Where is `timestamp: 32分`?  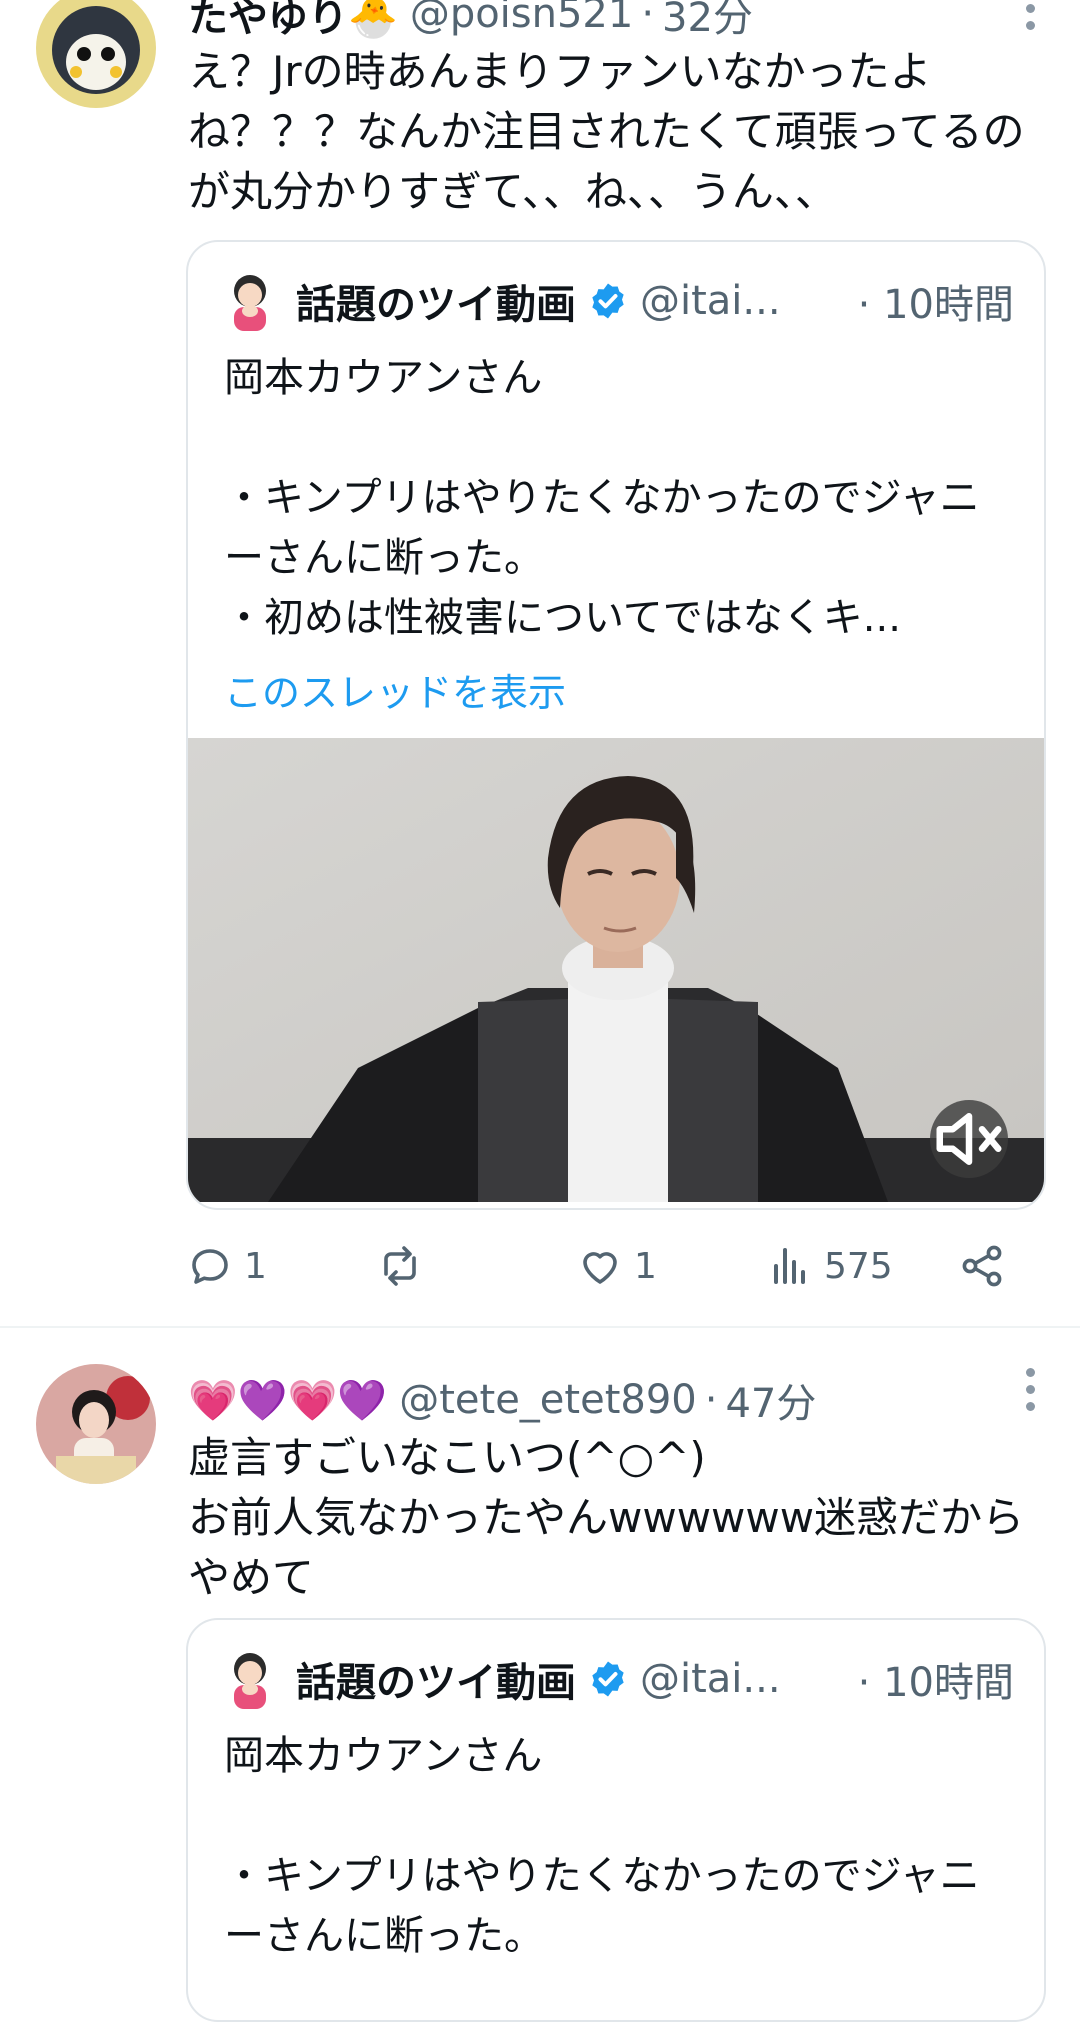 timestamp: 32分 is located at coordinates (707, 21).